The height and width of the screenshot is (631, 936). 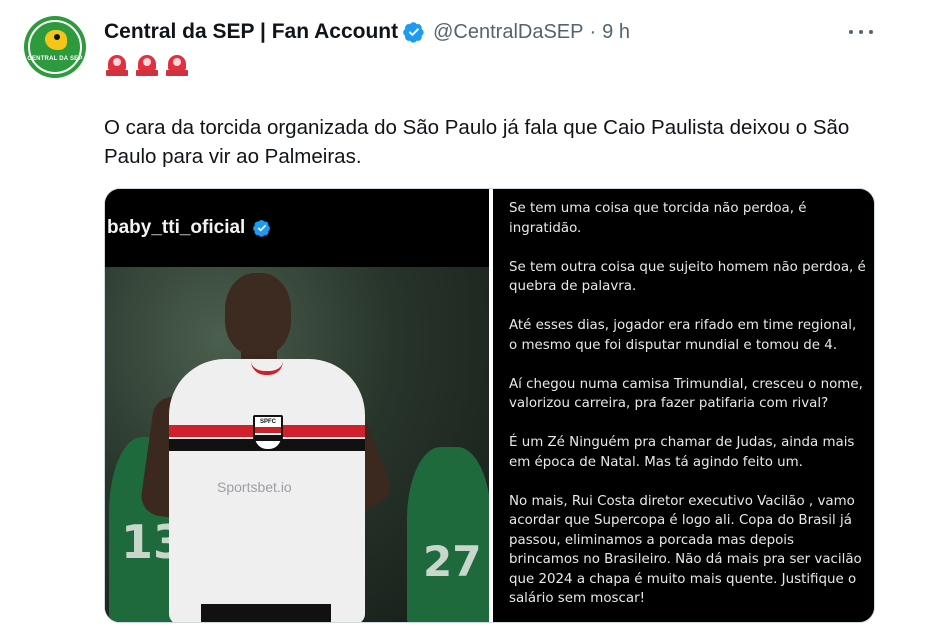 What do you see at coordinates (616, 32) in the screenshot?
I see `tweet-timestamp: 9 h` at bounding box center [616, 32].